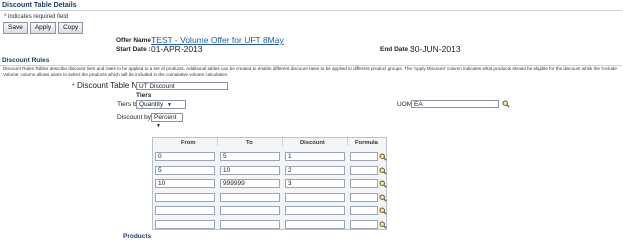 This screenshot has height=244, width=623. What do you see at coordinates (133, 49) in the screenshot?
I see `start-date-label: Start Date :` at bounding box center [133, 49].